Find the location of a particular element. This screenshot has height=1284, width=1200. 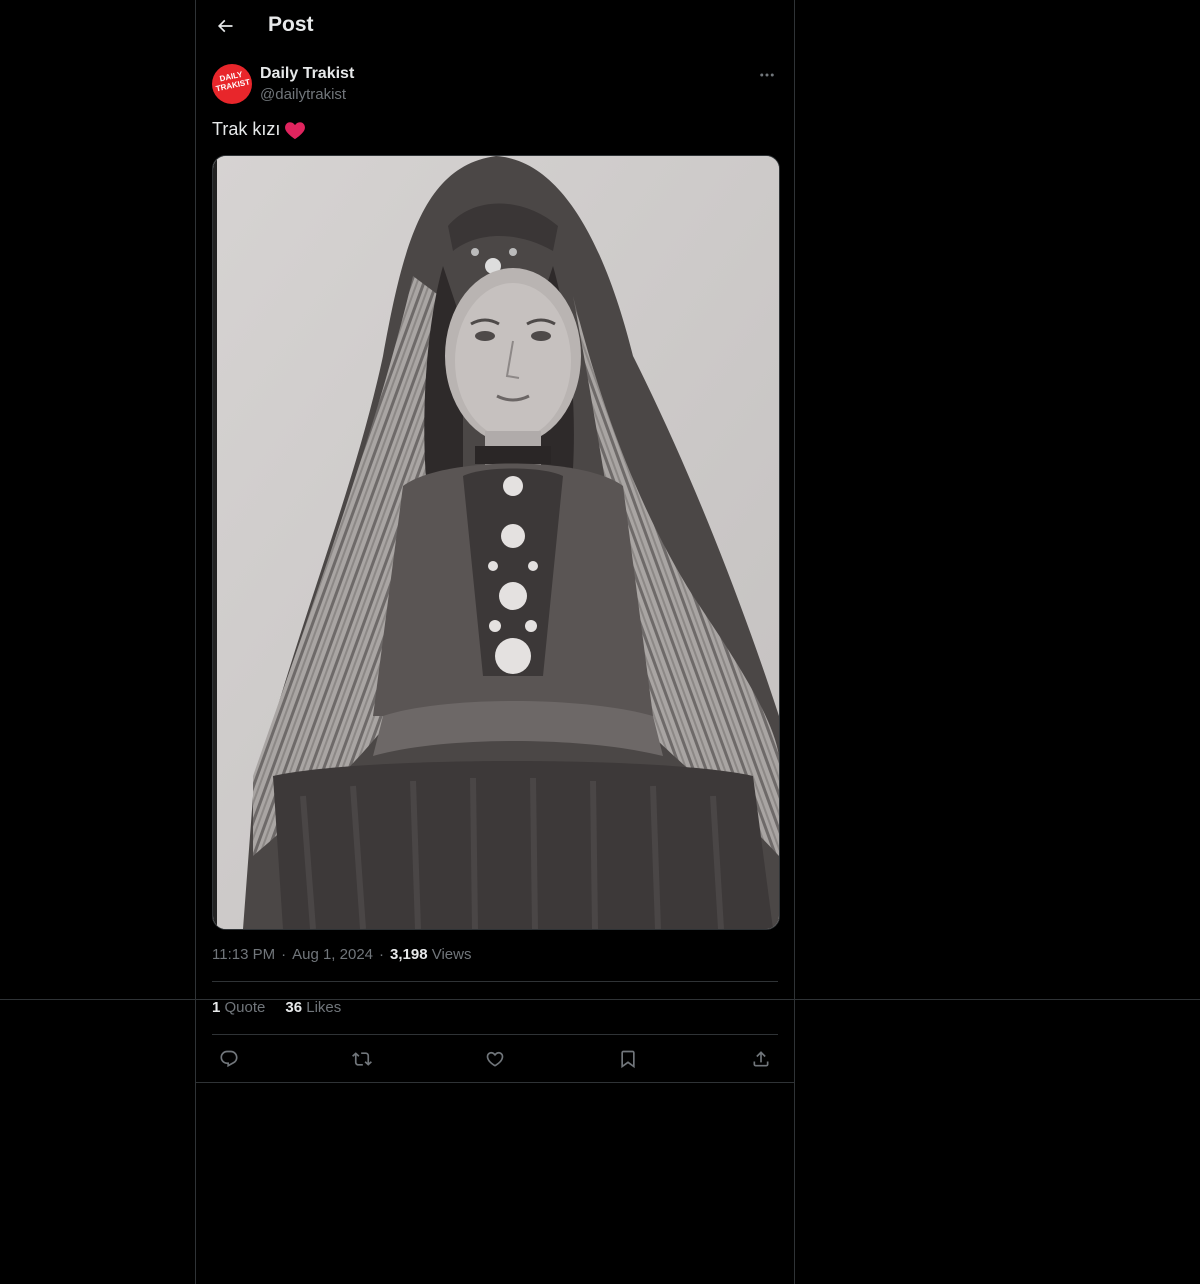

share-icon is located at coordinates (761, 1059).